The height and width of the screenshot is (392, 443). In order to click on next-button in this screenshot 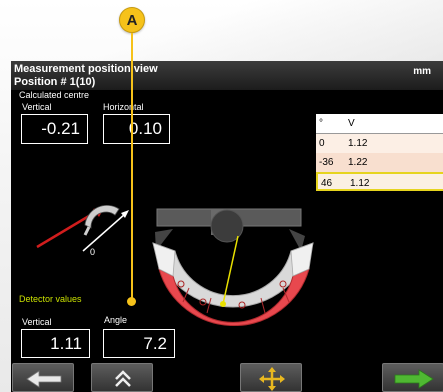, I will do `click(412, 377)`.